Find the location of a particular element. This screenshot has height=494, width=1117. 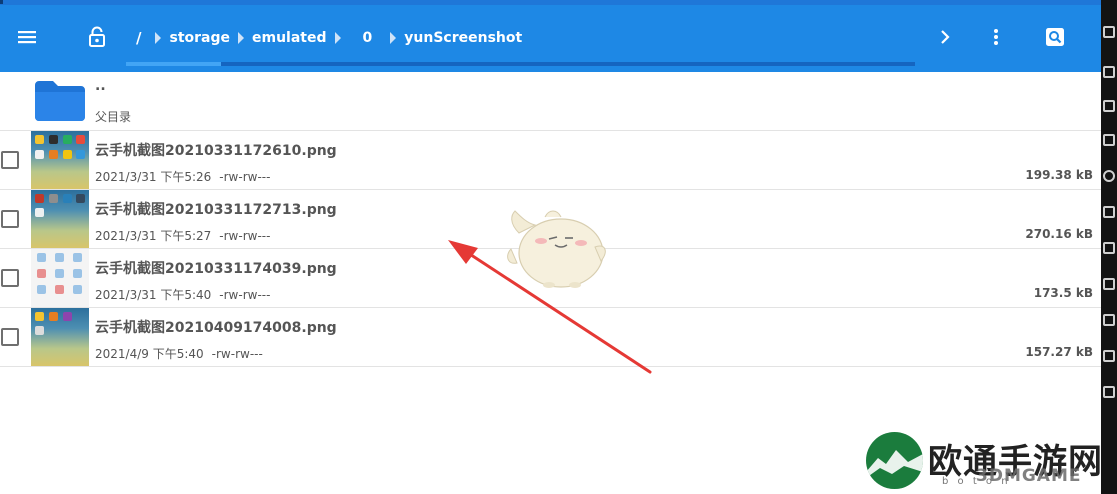

watermark-tiny: b o t o n is located at coordinates (976, 481).